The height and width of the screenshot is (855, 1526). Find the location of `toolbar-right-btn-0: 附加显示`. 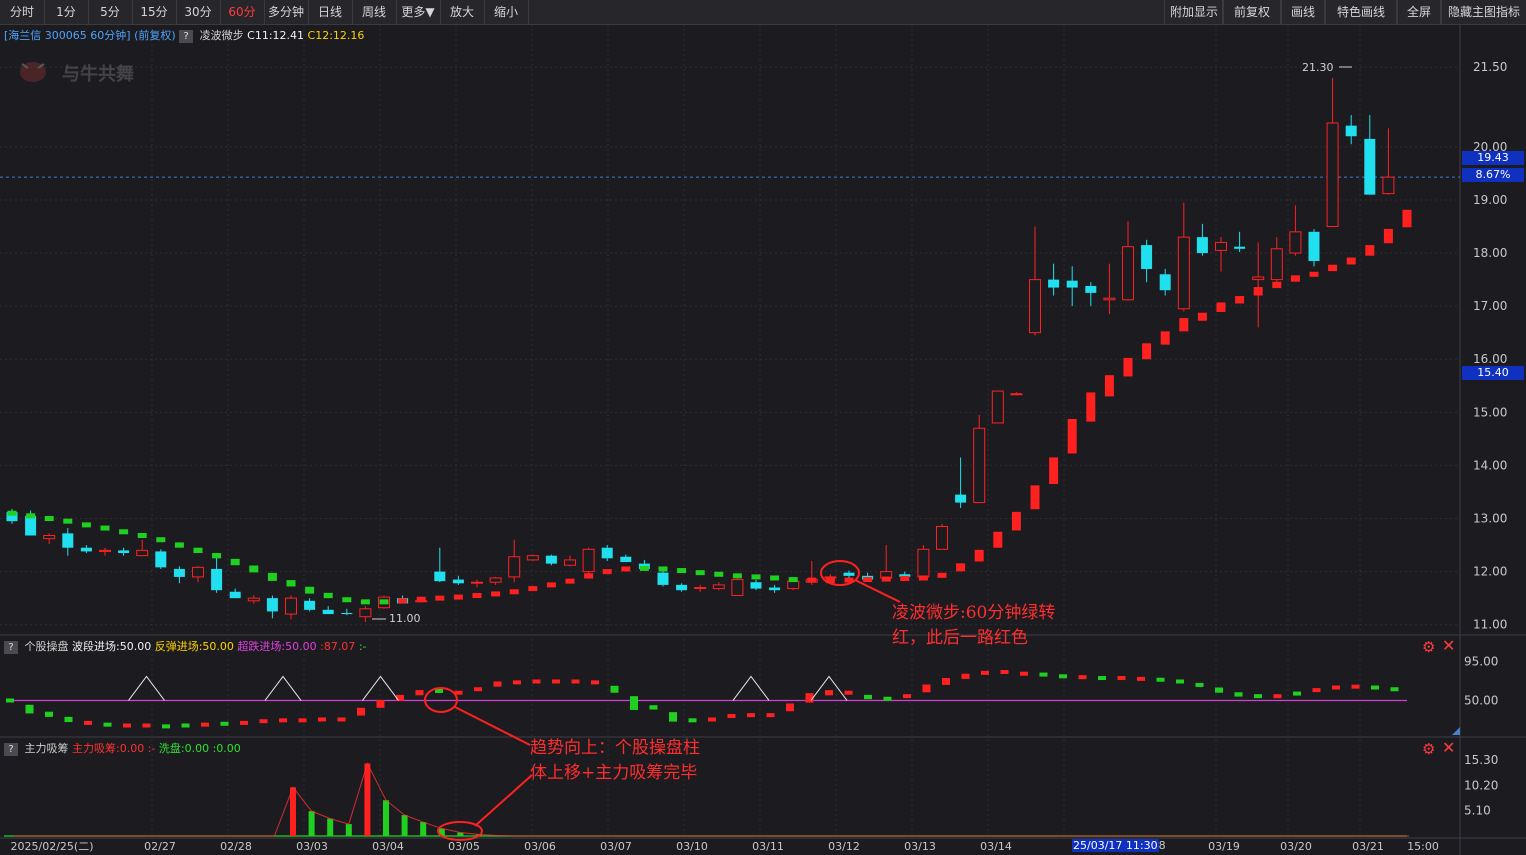

toolbar-right-btn-0: 附加显示 is located at coordinates (1194, 12).